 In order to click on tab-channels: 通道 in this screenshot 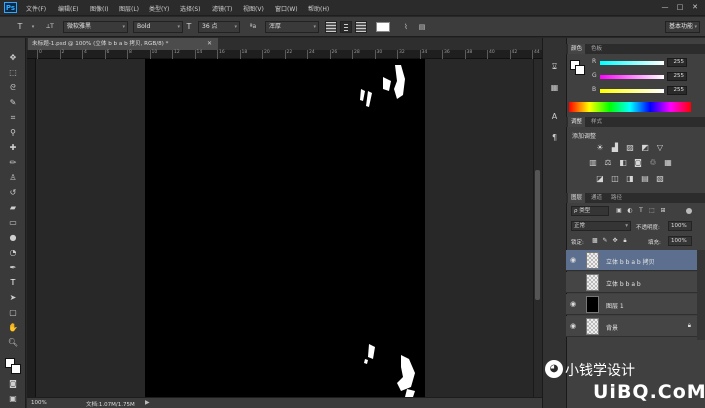, I will do `click(596, 198)`.